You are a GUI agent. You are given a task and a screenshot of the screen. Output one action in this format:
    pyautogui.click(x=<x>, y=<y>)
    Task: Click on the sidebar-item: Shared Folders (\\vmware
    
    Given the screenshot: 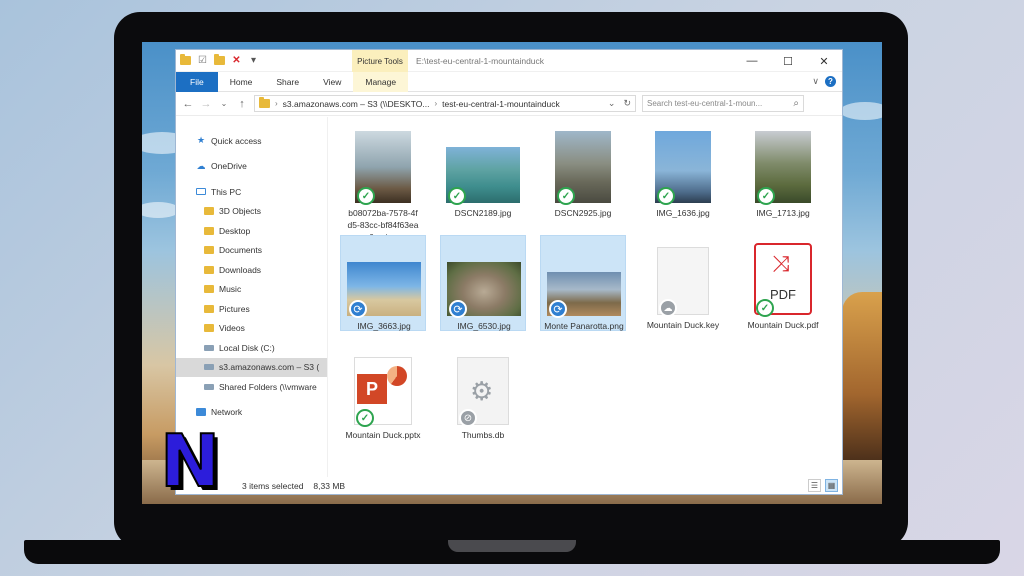 What is the action you would take?
    pyautogui.click(x=251, y=387)
    